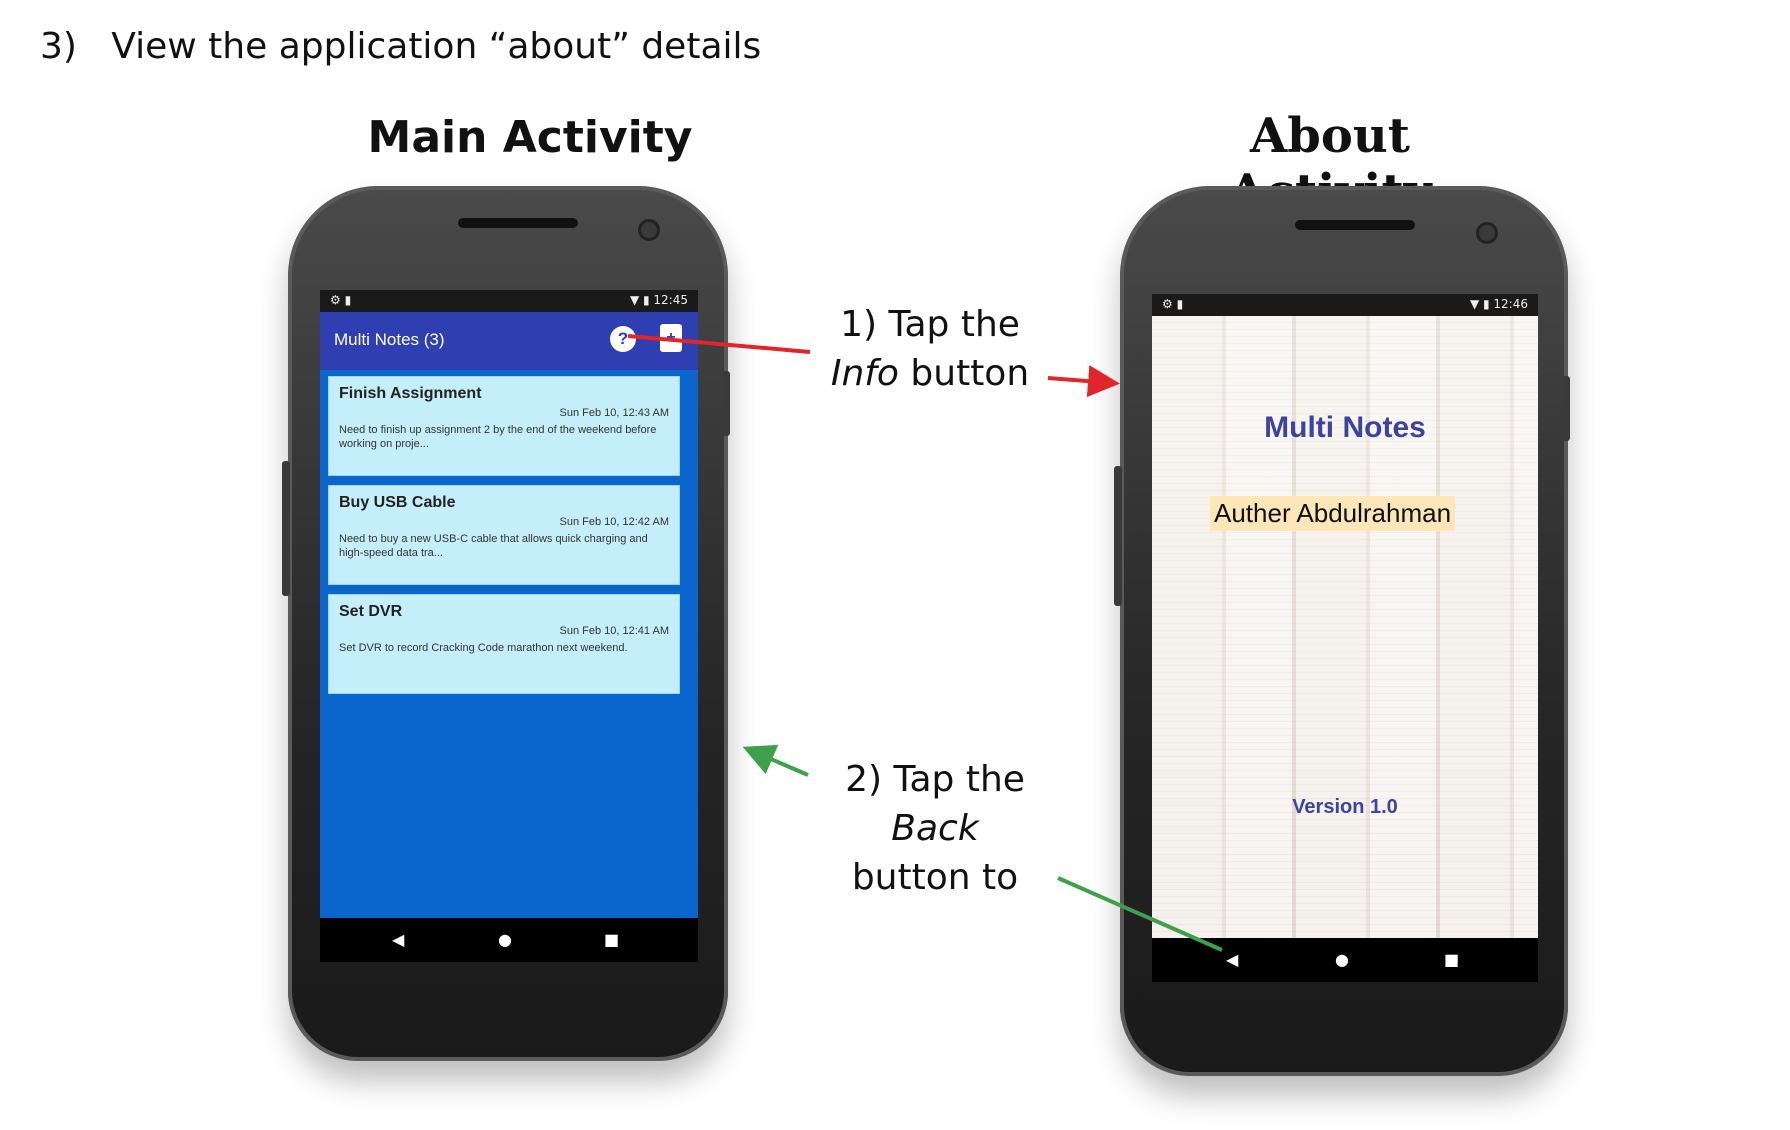 The image size is (1790, 1130). I want to click on back-arrow, so click(775, 760).